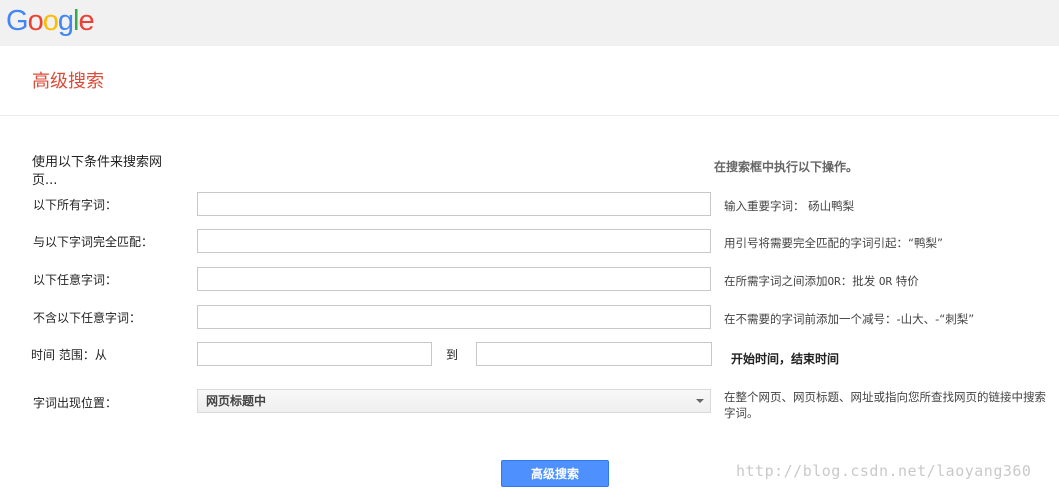  Describe the element at coordinates (700, 401) in the screenshot. I see `dropdown-arrow-icon` at that location.